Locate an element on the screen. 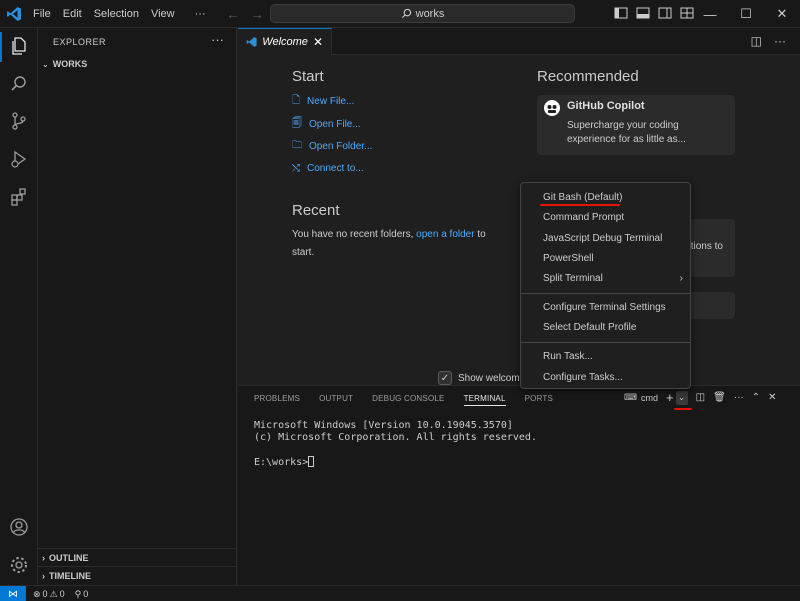 The image size is (800, 601). layout-controls is located at coordinates (654, 13).